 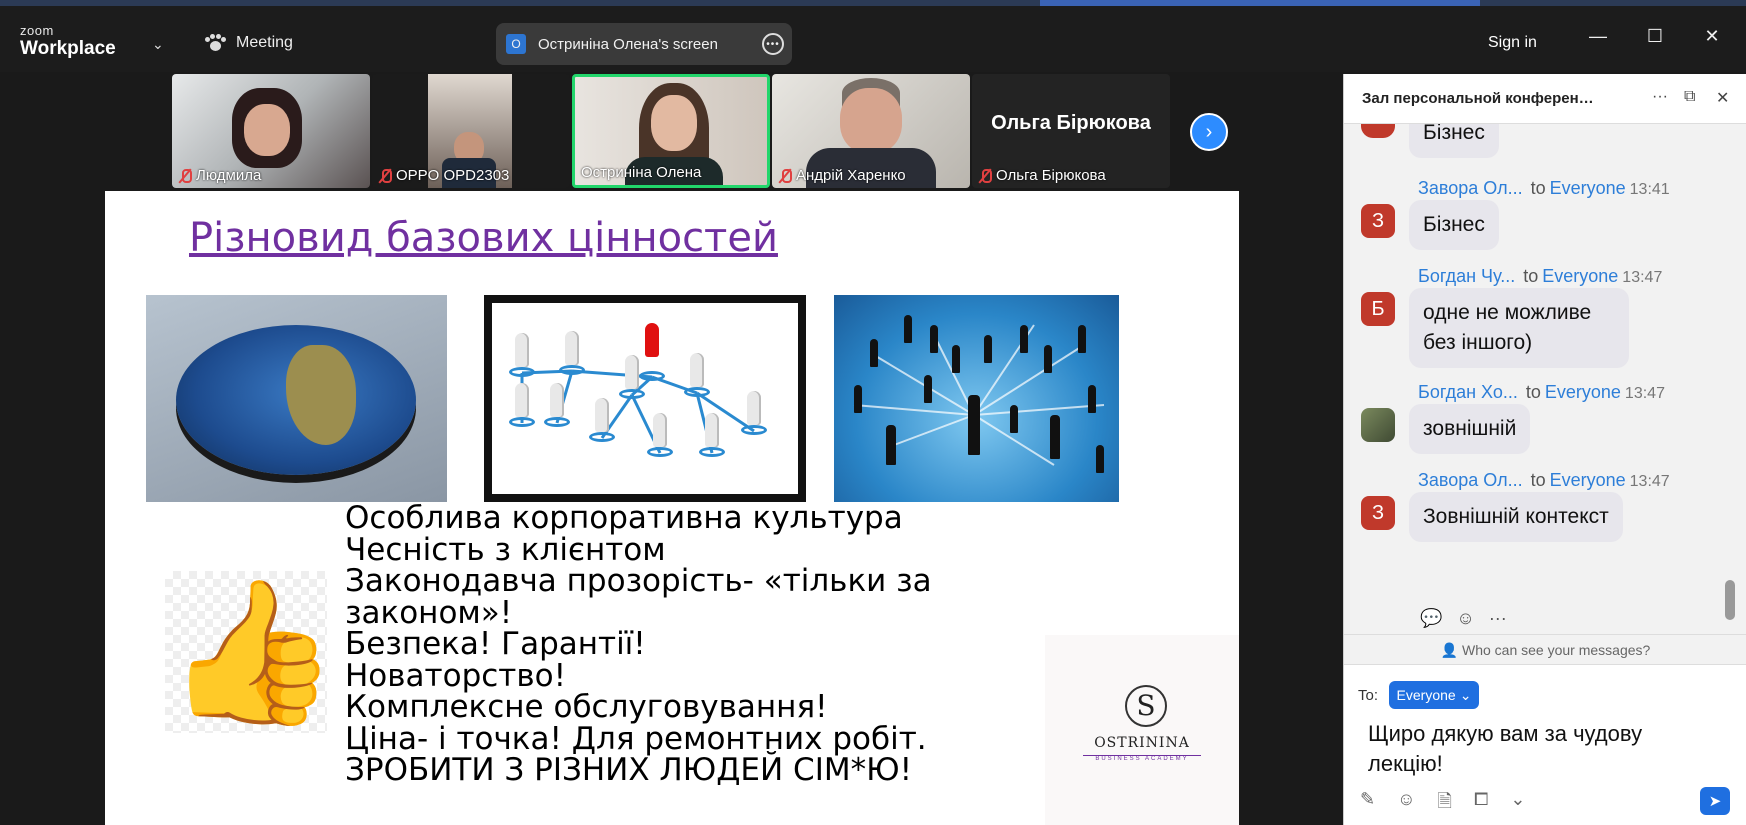 What do you see at coordinates (1556, 650) in the screenshot?
I see `who-can-see-text: Who can see your messages?` at bounding box center [1556, 650].